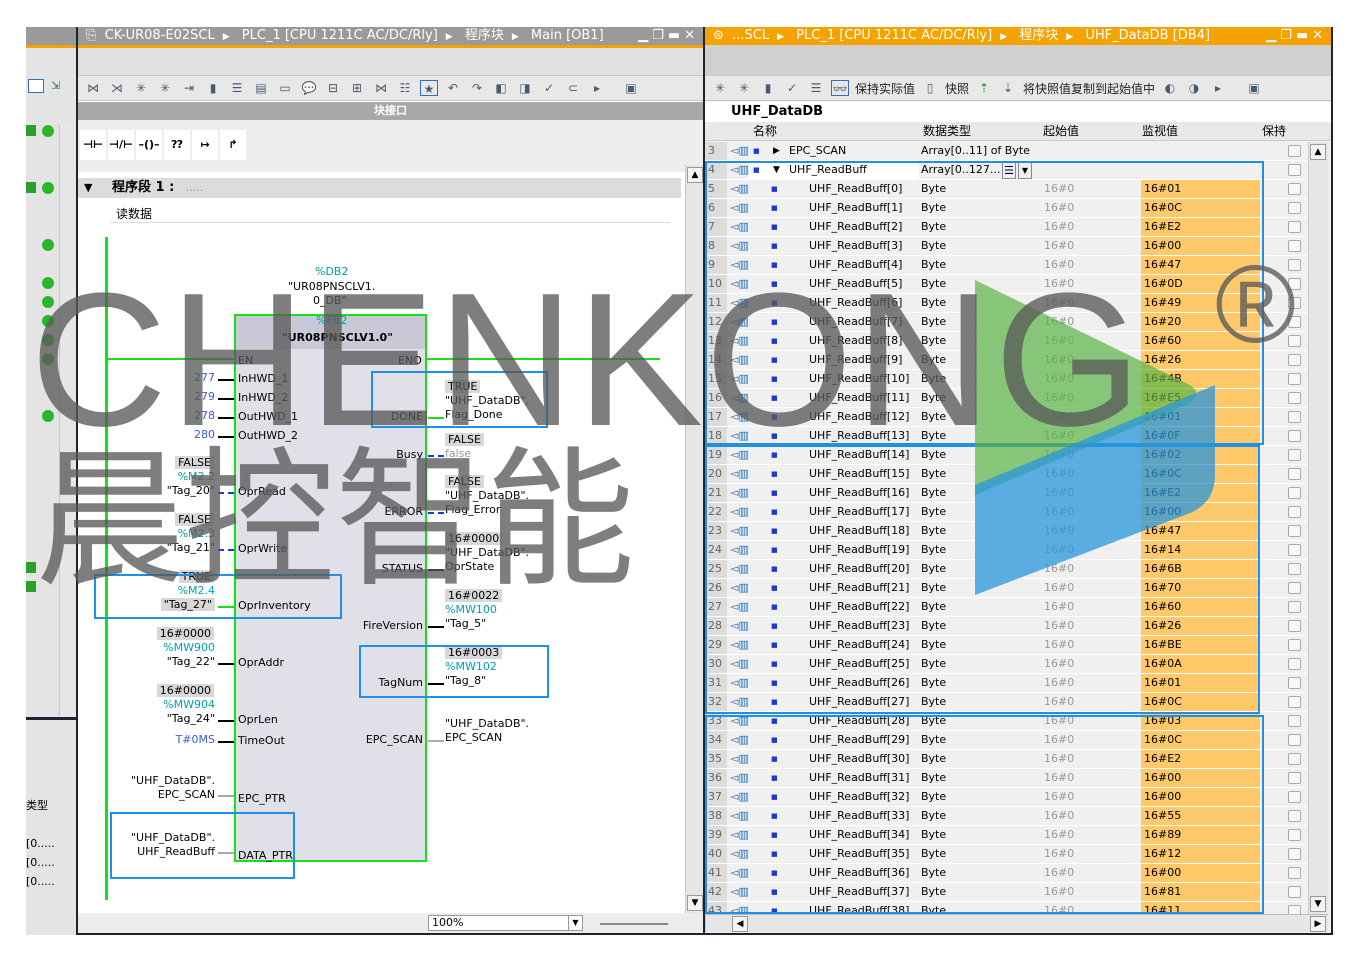 The height and width of the screenshot is (963, 1363). What do you see at coordinates (1170, 88) in the screenshot?
I see `load-start-icon: ◐` at bounding box center [1170, 88].